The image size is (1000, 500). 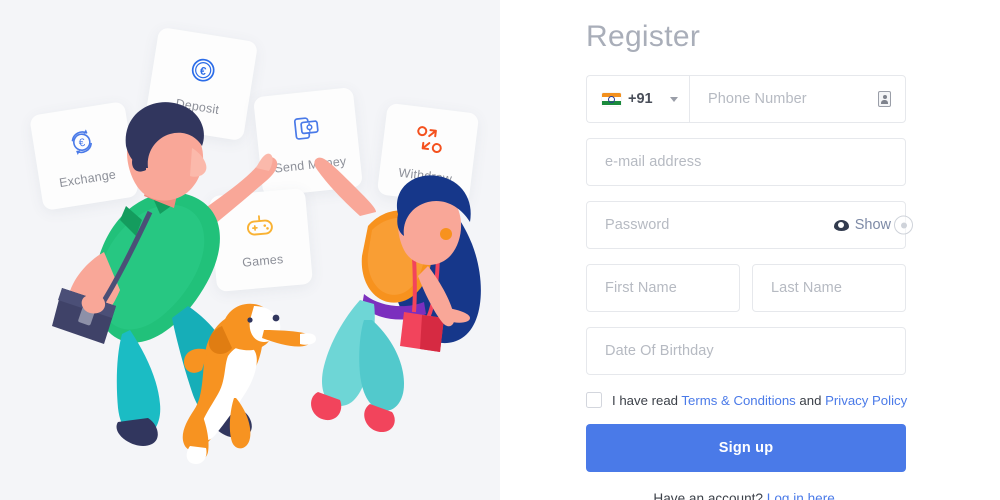 I want to click on handbag, so click(x=422, y=332).